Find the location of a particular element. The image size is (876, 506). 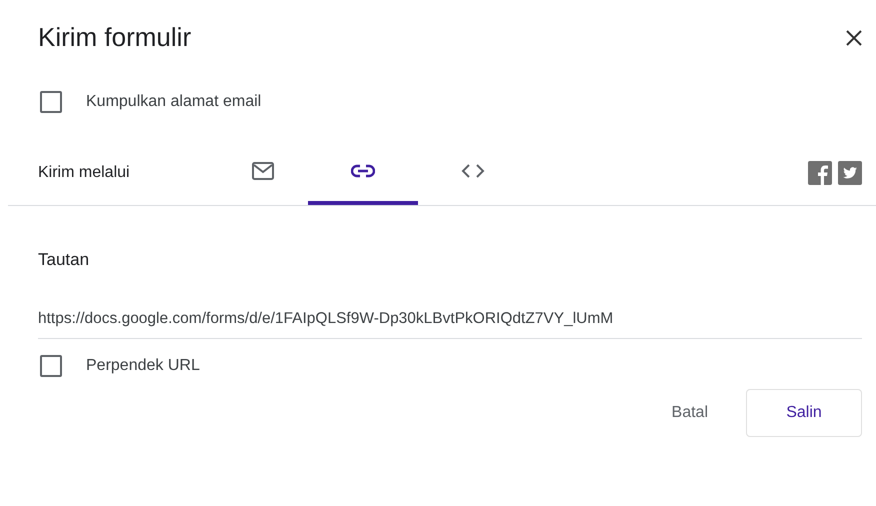

facebook-icon is located at coordinates (820, 173).